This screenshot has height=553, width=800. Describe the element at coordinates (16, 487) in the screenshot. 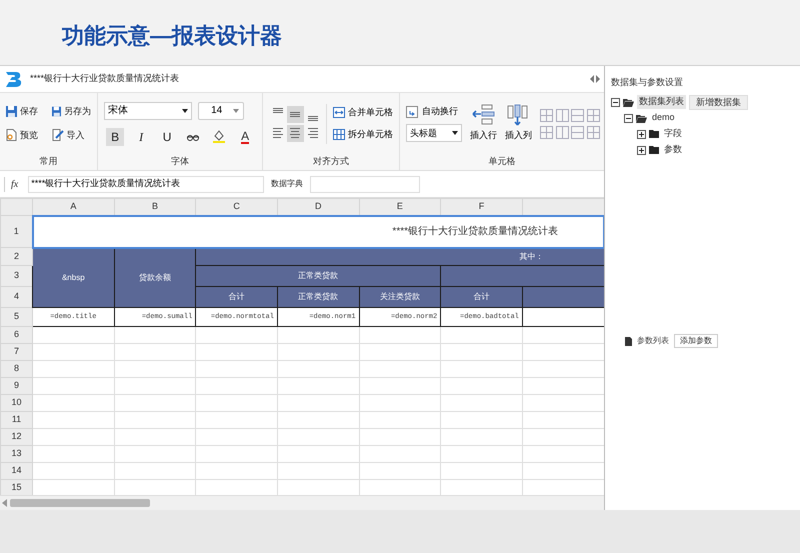

I see `row-header: 15` at that location.